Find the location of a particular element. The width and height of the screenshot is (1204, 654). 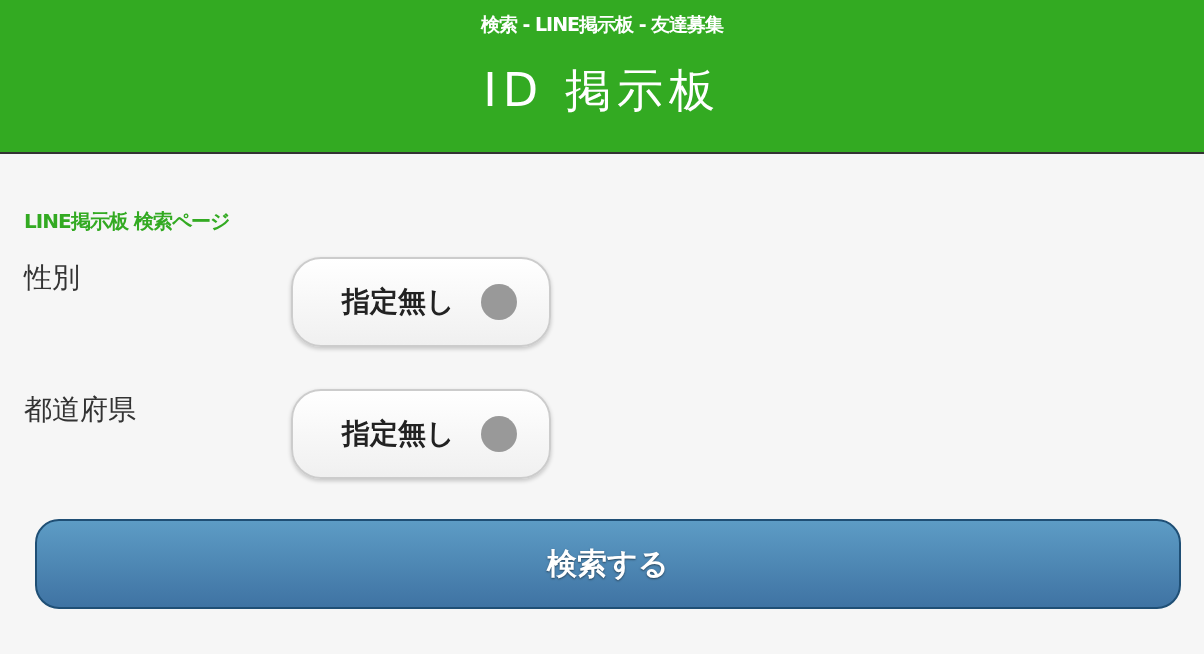

field-label: 都道府県 is located at coordinates (80, 410).